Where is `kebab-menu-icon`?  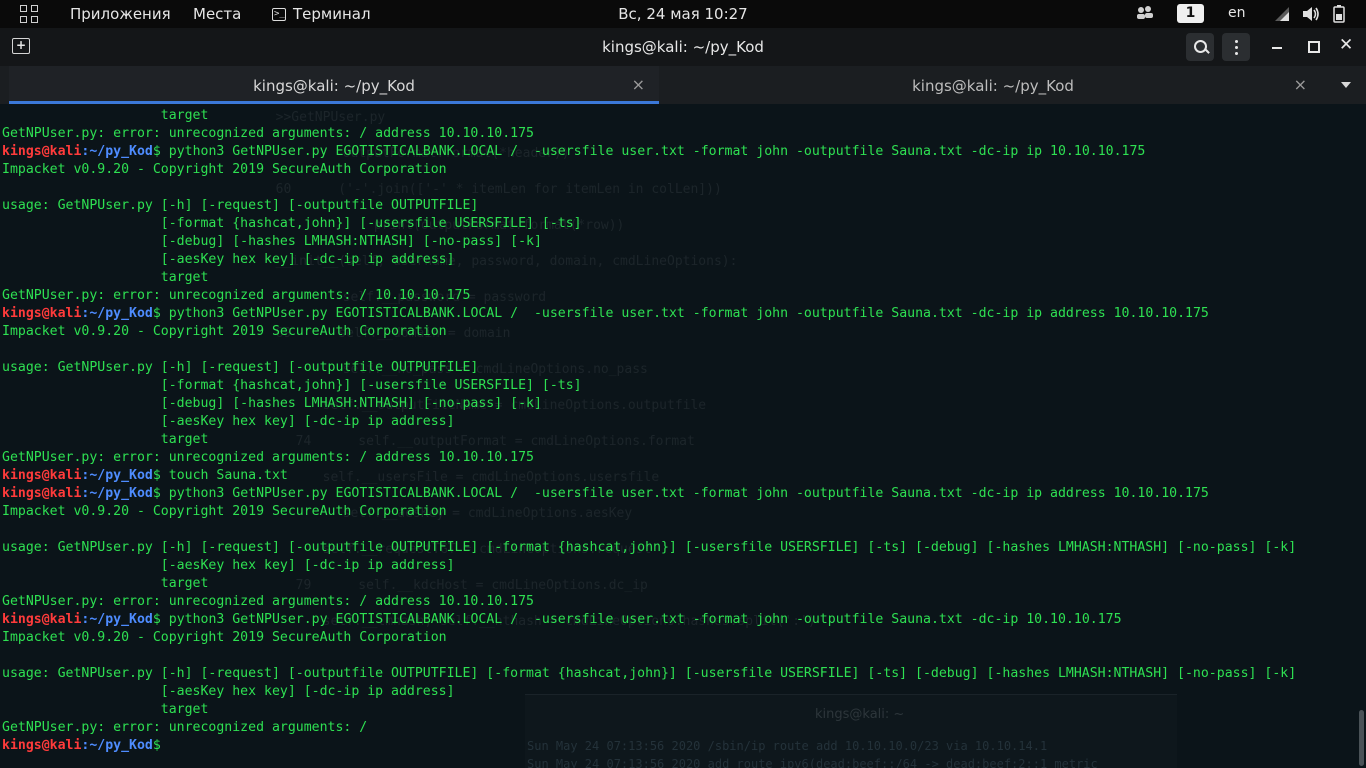 kebab-menu-icon is located at coordinates (1236, 49).